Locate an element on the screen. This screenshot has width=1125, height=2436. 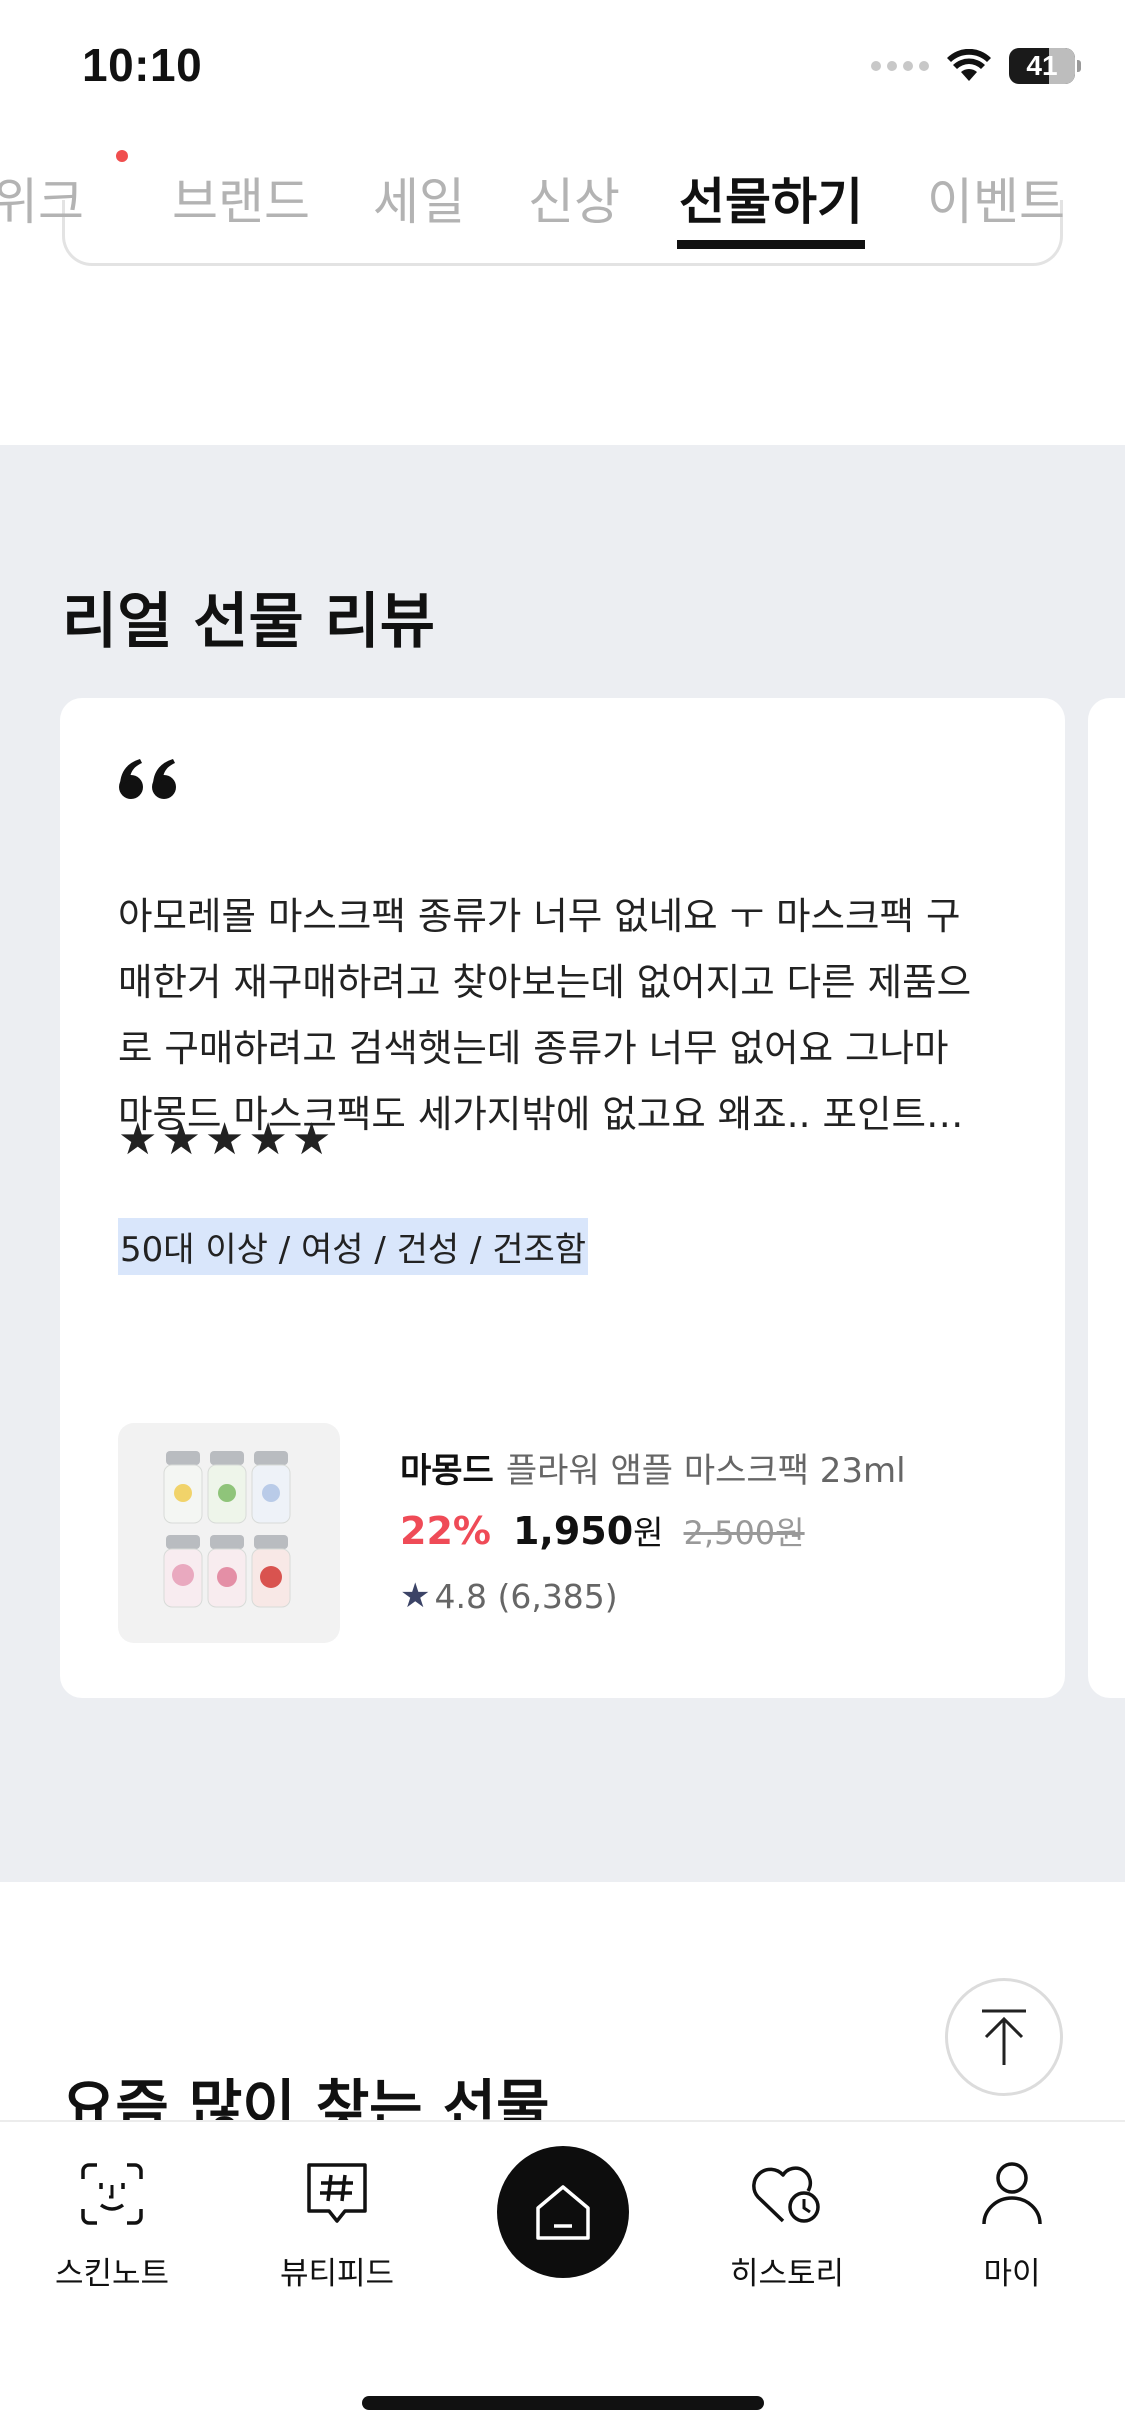
status-indicators: 41 is located at coordinates (976, 66).